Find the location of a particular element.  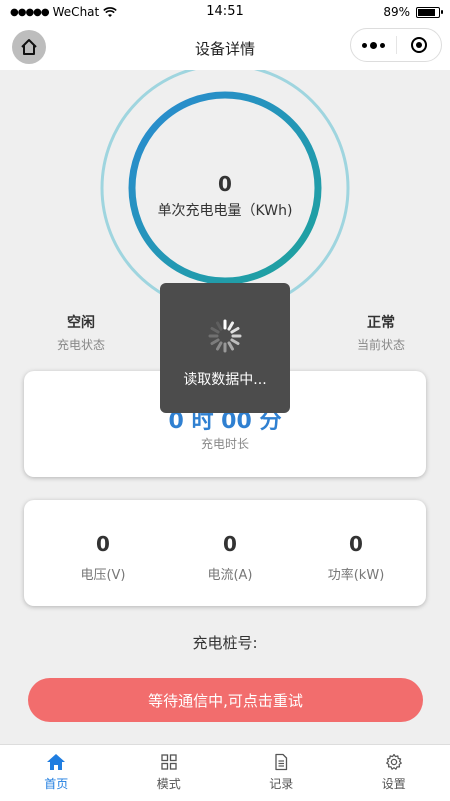

charge-status-label: 充电状态 is located at coordinates (81, 344).